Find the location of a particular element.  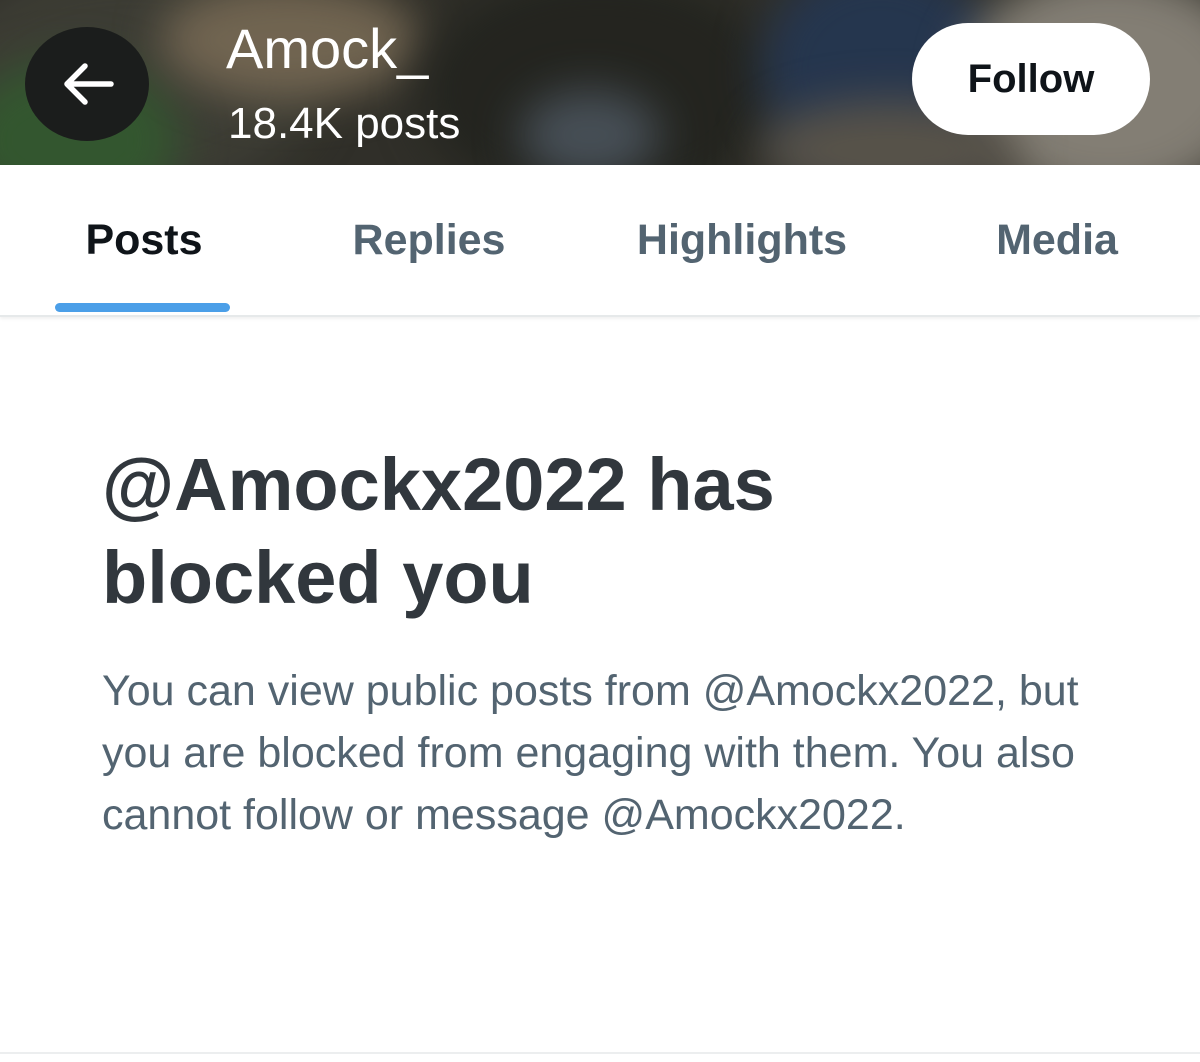

profile-name: Amock_ is located at coordinates (327, 48).